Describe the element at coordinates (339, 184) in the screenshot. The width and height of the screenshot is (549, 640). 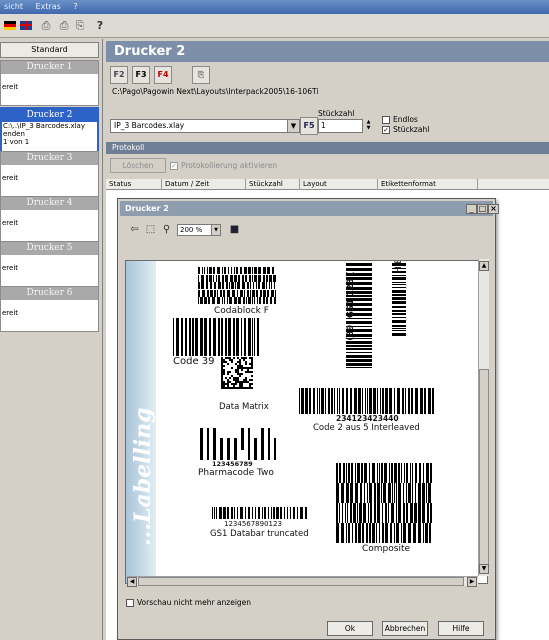
I see `column-header-layout: Layout` at that location.